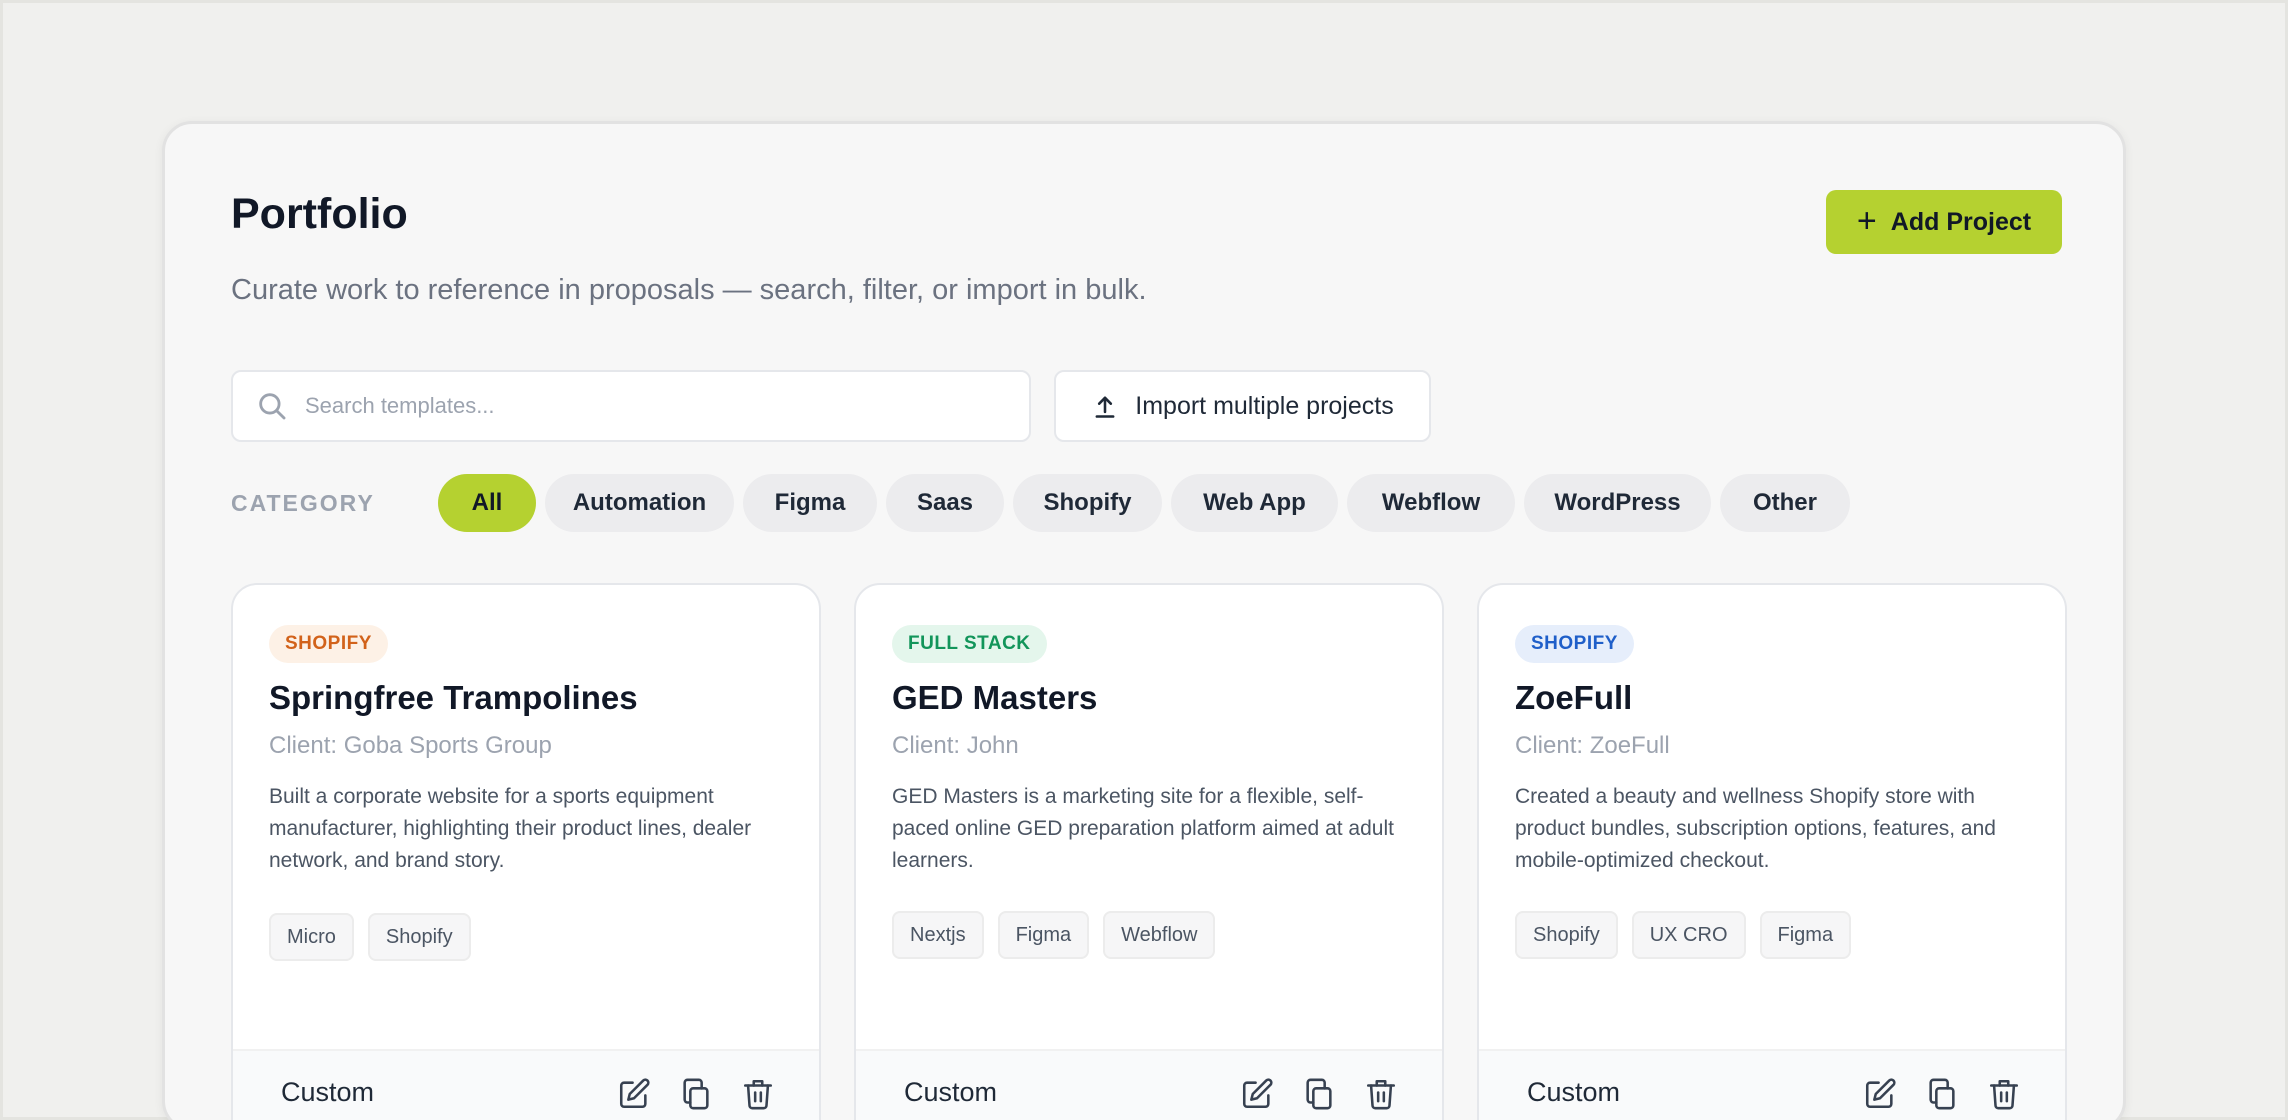  What do you see at coordinates (410, 745) in the screenshot?
I see `project-client: Client: Goba Sports Group` at bounding box center [410, 745].